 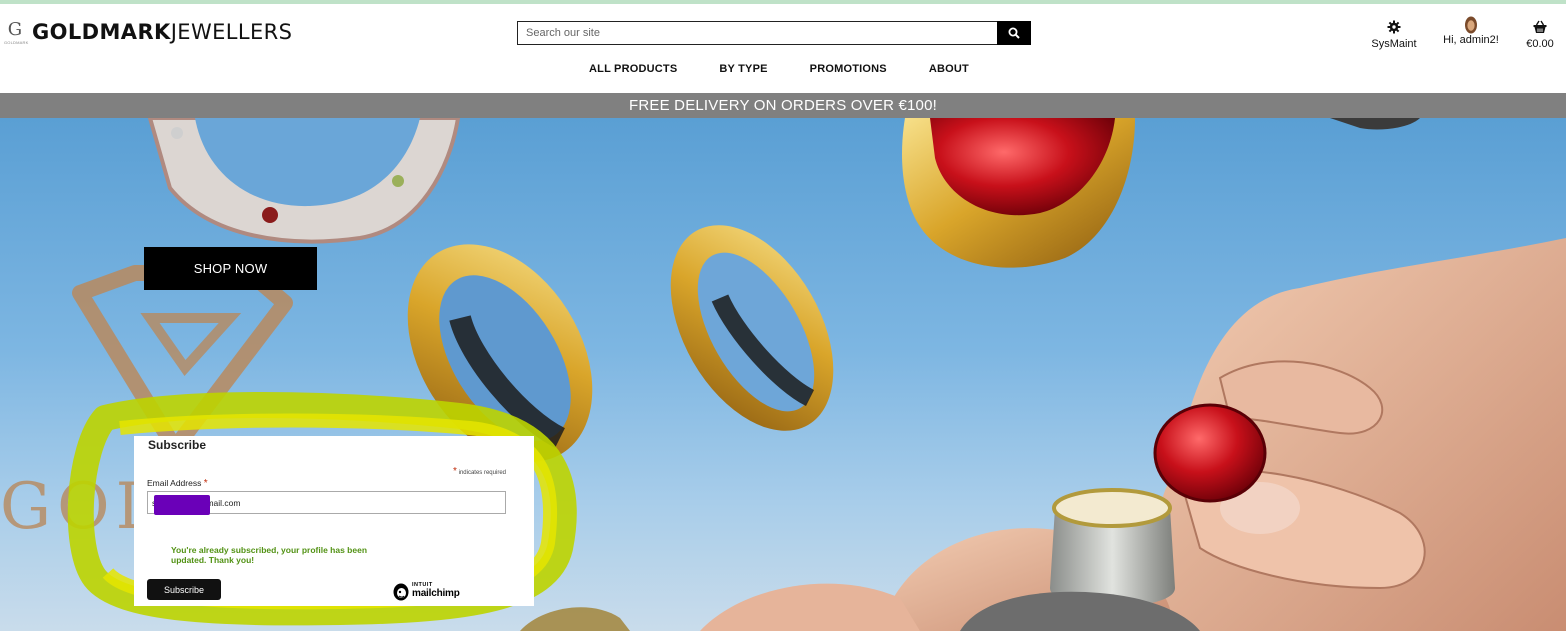 What do you see at coordinates (101, 32) in the screenshot?
I see `brand-name-bold: GOLDMARK` at bounding box center [101, 32].